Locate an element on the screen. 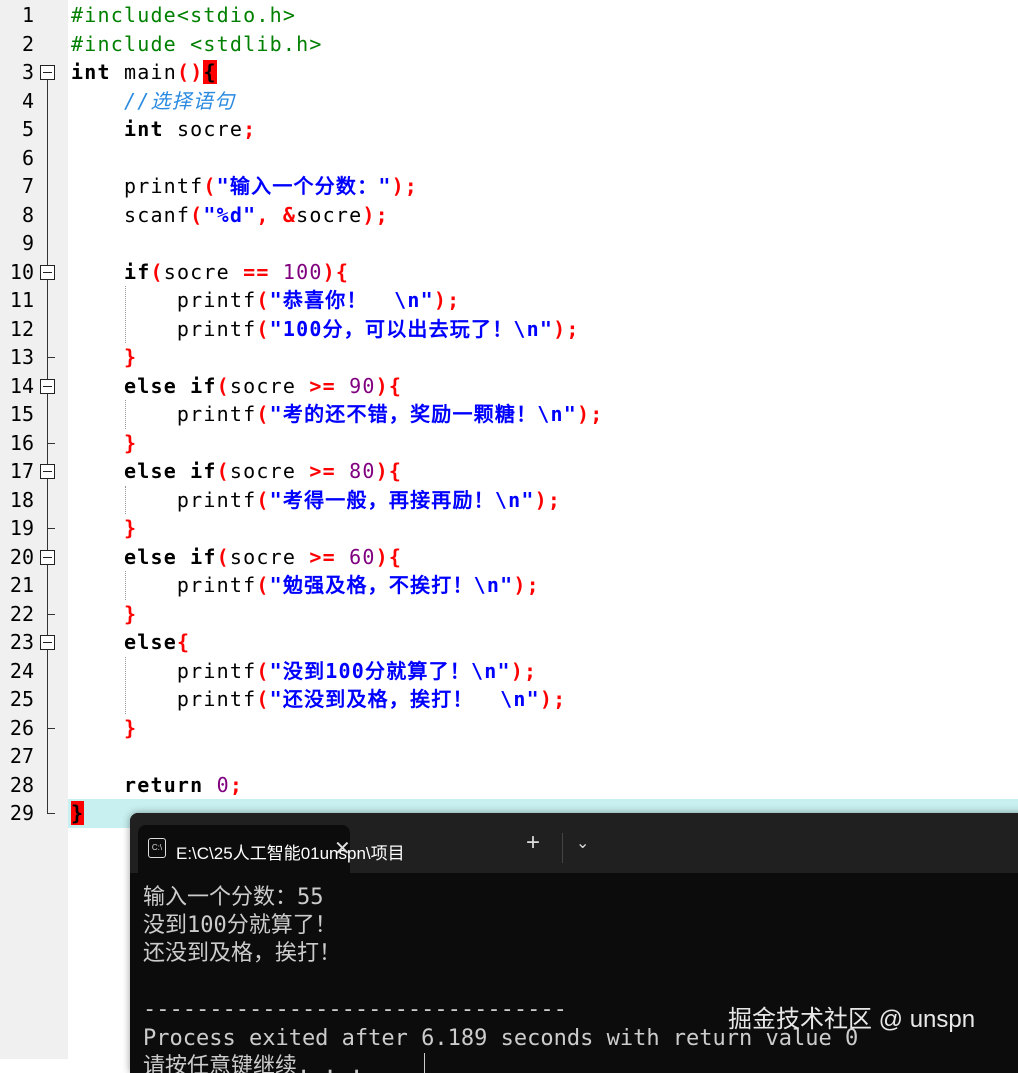 The height and width of the screenshot is (1073, 1018). code-line: printf("考得一般，再接再励！\n"); is located at coordinates (316, 500).